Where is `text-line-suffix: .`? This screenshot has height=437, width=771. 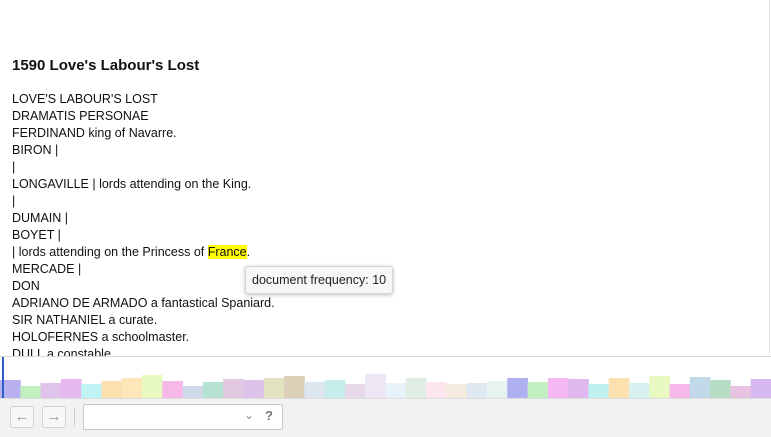
text-line-suffix: . is located at coordinates (248, 252).